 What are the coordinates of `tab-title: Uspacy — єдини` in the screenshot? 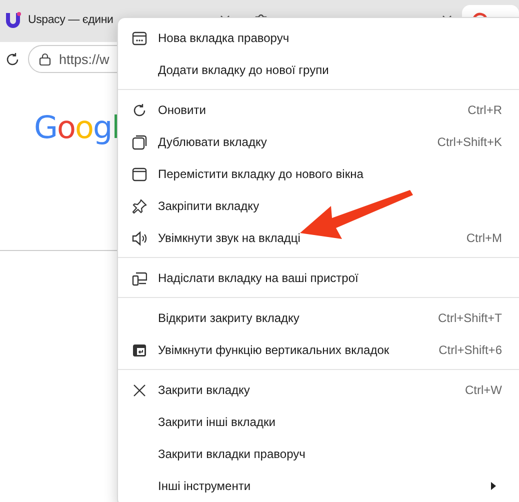 It's located at (71, 20).